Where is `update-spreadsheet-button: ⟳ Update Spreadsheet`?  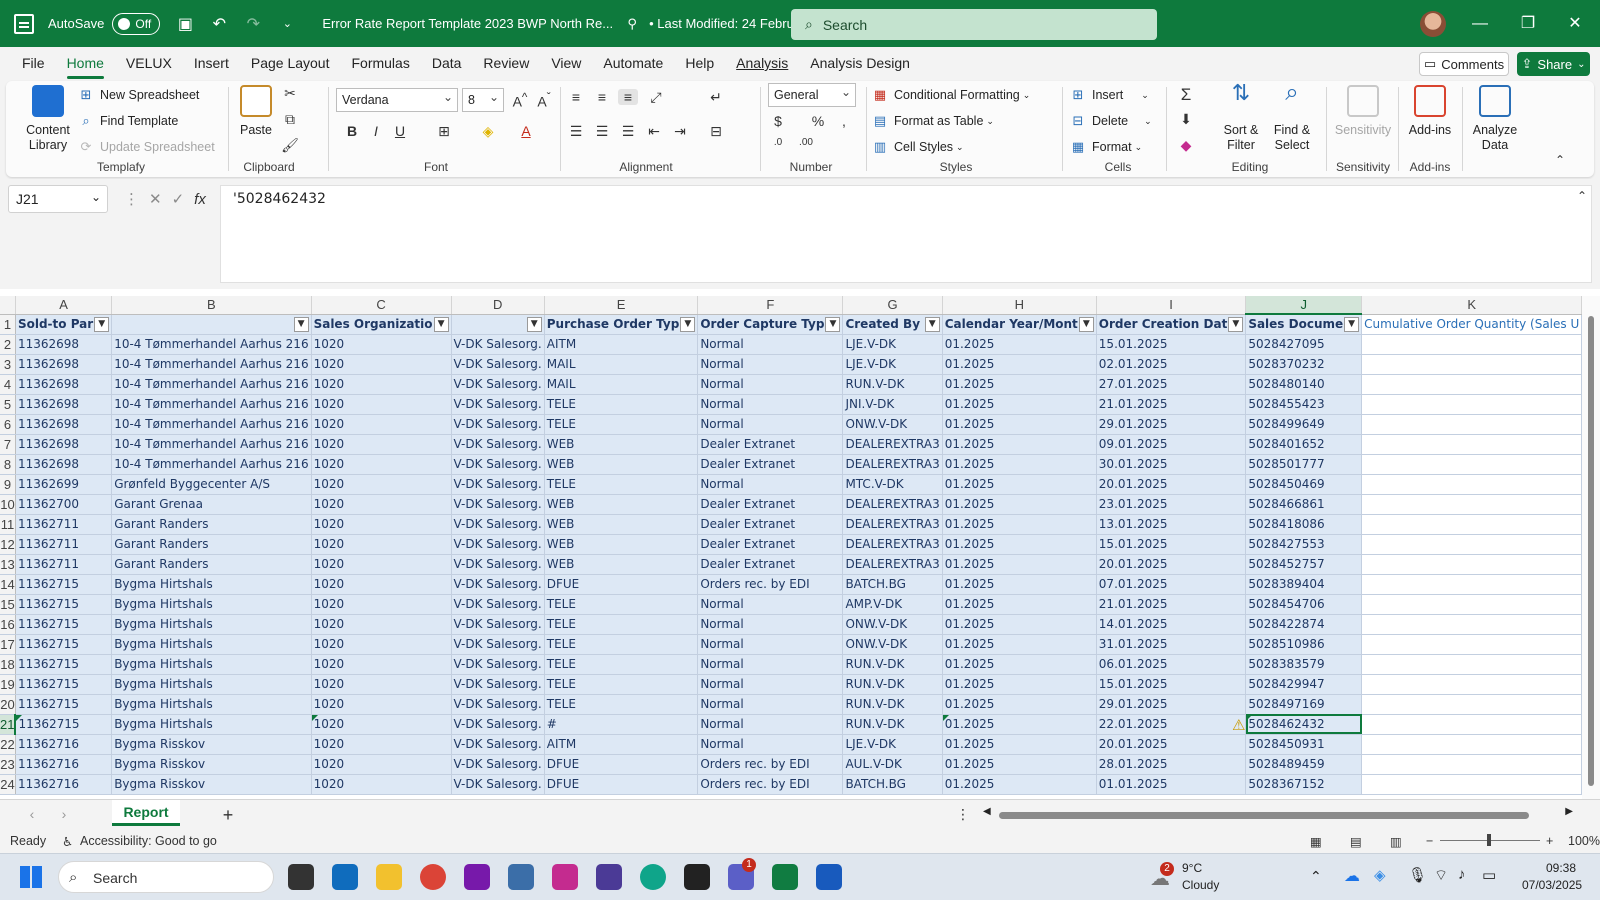
update-spreadsheet-button: ⟳ Update Spreadsheet is located at coordinates (146, 147).